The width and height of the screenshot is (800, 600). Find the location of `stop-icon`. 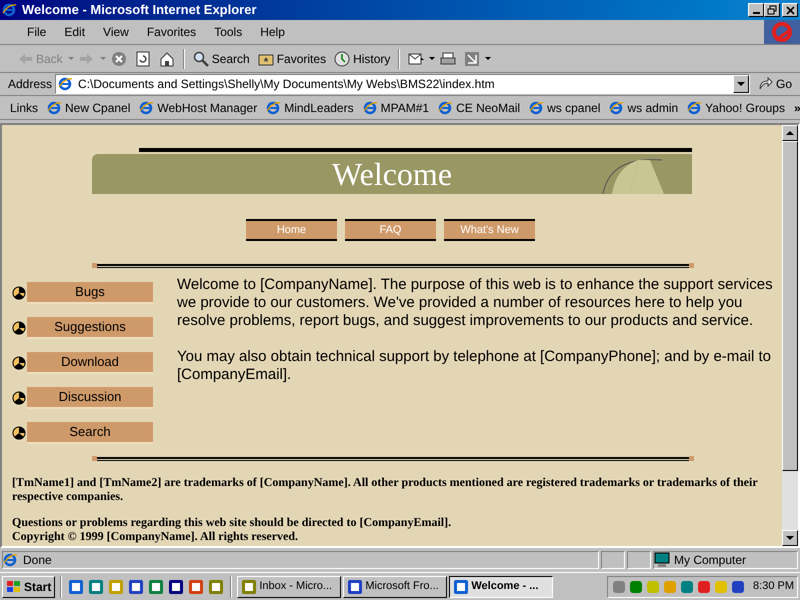

stop-icon is located at coordinates (118, 58).